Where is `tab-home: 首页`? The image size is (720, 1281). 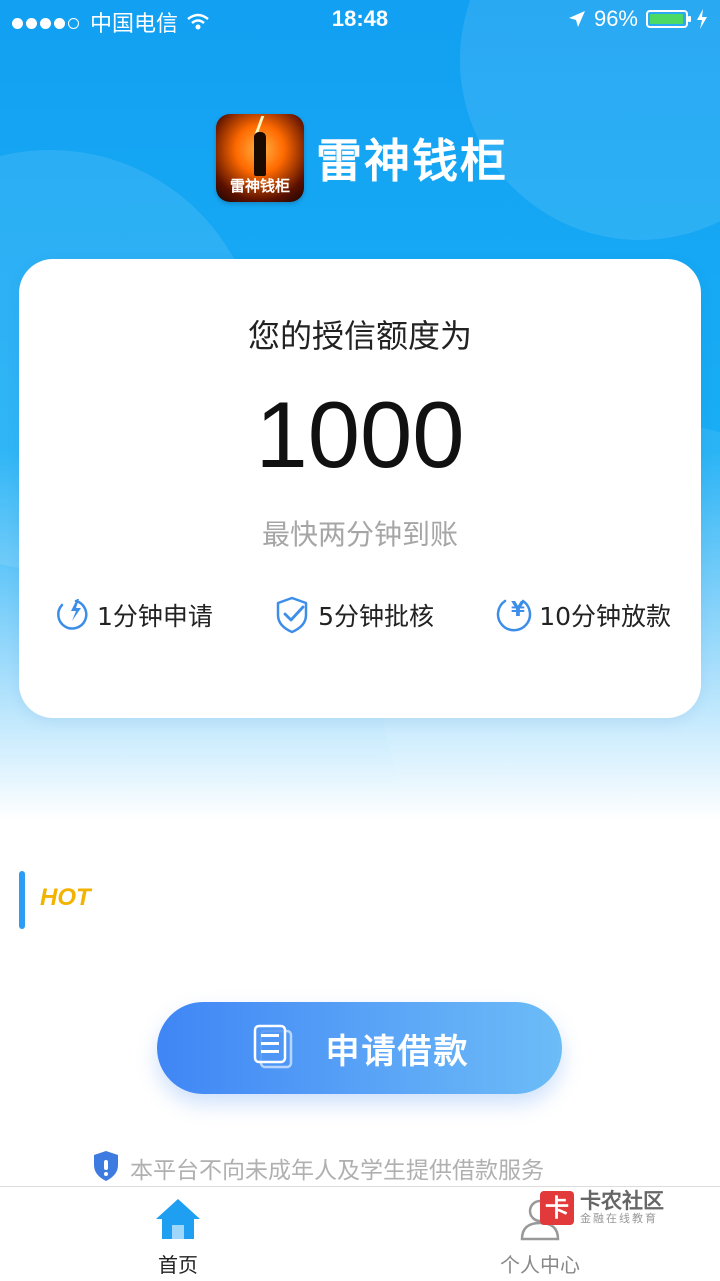
tab-home: 首页 is located at coordinates (178, 1237).